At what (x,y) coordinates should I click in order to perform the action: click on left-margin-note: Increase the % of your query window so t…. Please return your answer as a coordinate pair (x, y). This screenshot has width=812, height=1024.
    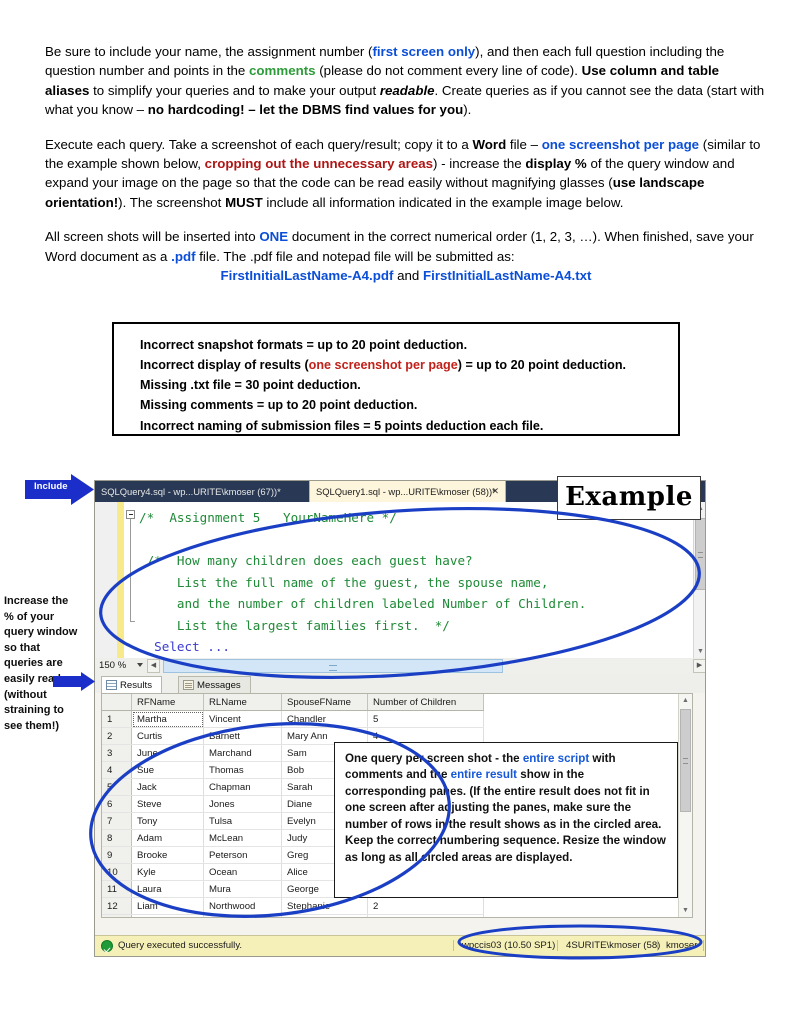
    Looking at the image, I should click on (41, 663).